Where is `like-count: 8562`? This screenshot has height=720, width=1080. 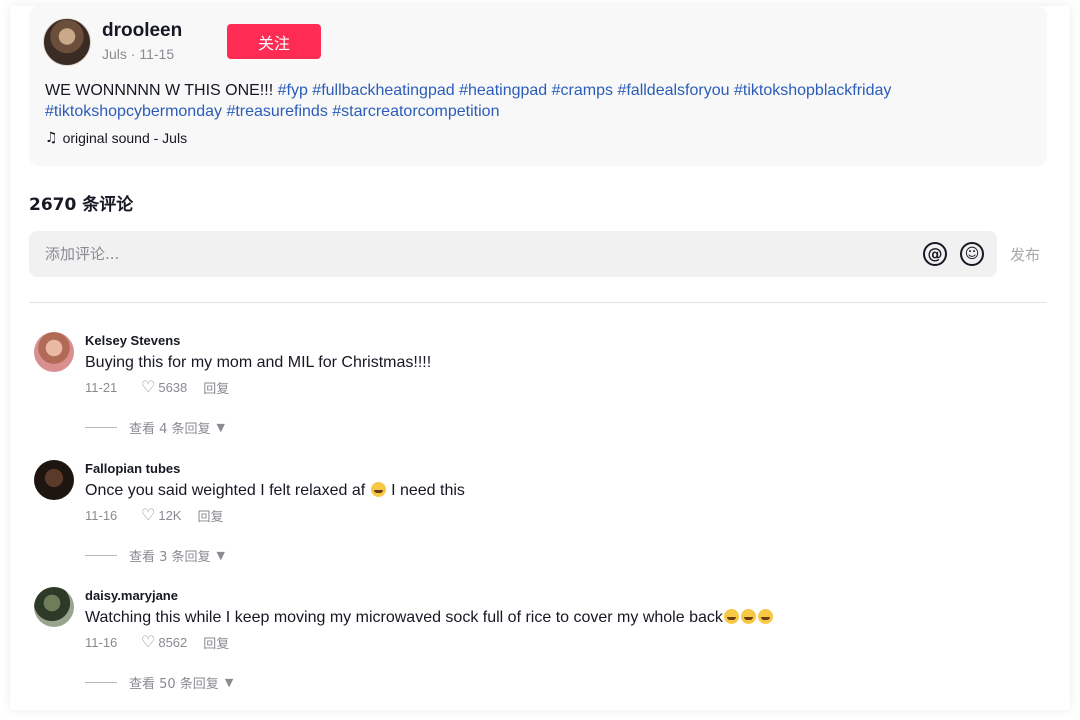 like-count: 8562 is located at coordinates (173, 642).